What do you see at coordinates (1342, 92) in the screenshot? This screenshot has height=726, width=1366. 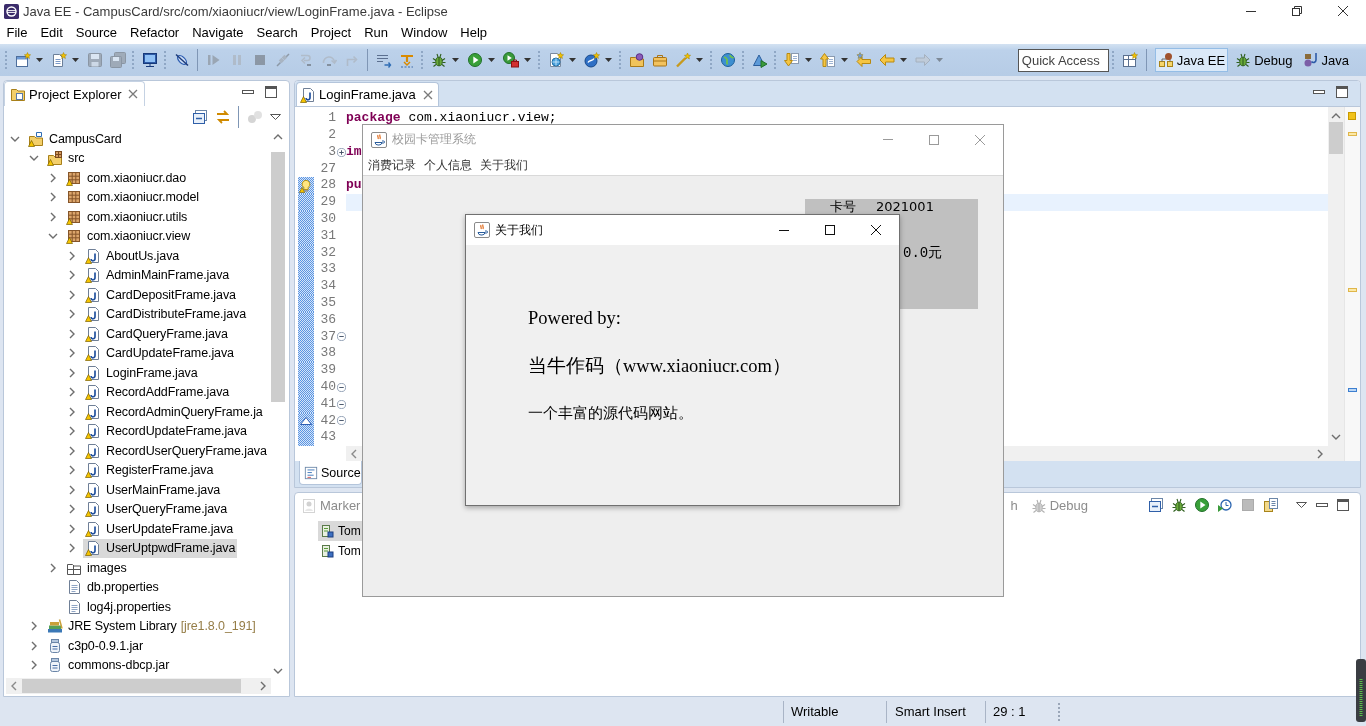 I see `maximize-icon` at bounding box center [1342, 92].